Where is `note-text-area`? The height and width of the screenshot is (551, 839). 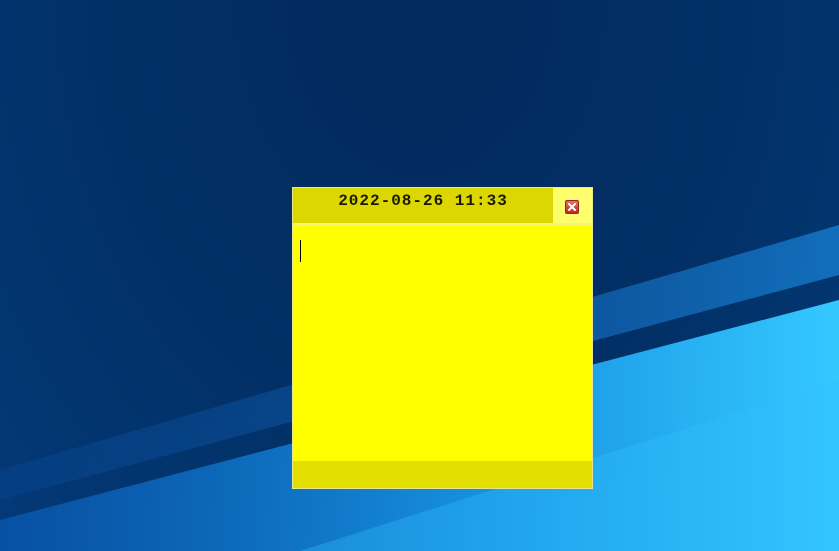 note-text-area is located at coordinates (442, 345).